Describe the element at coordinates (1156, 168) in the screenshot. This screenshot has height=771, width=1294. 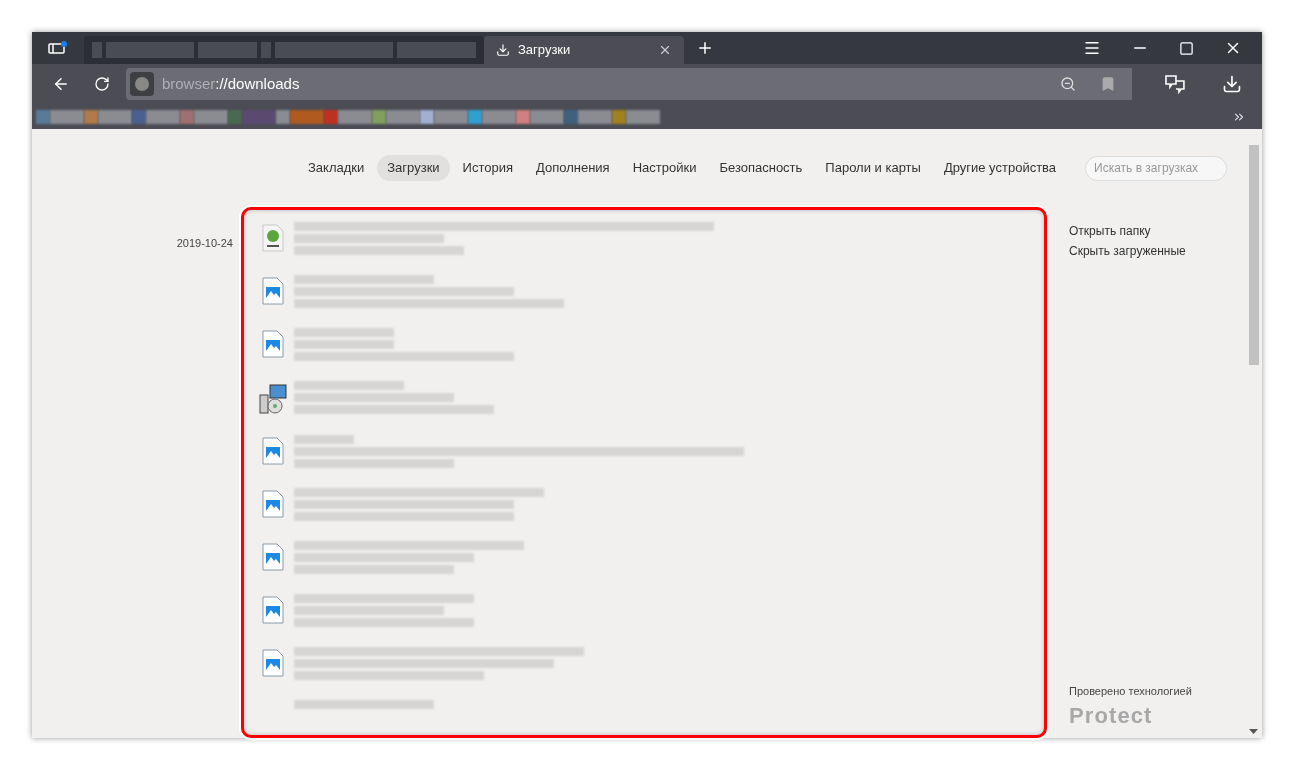
I see `search-field: Искать в загрузках` at that location.